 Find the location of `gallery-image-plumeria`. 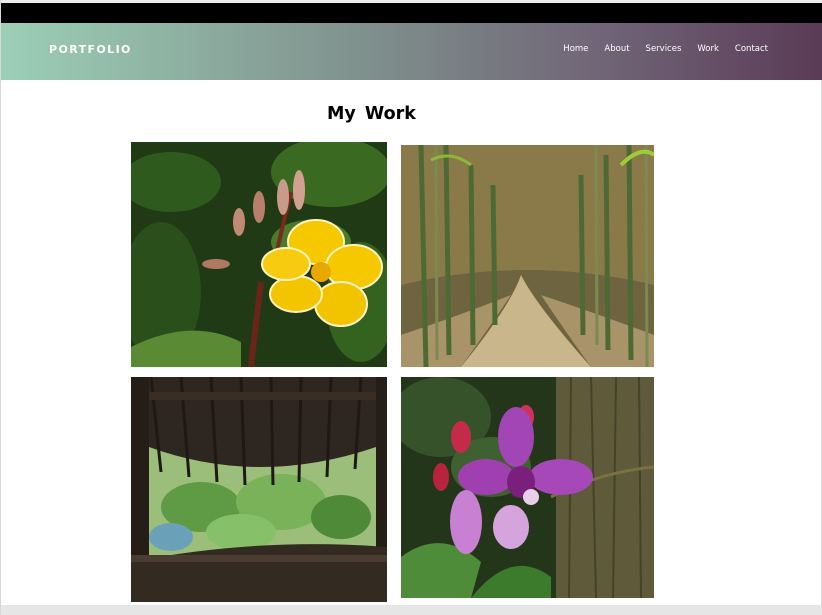

gallery-image-plumeria is located at coordinates (259, 254).